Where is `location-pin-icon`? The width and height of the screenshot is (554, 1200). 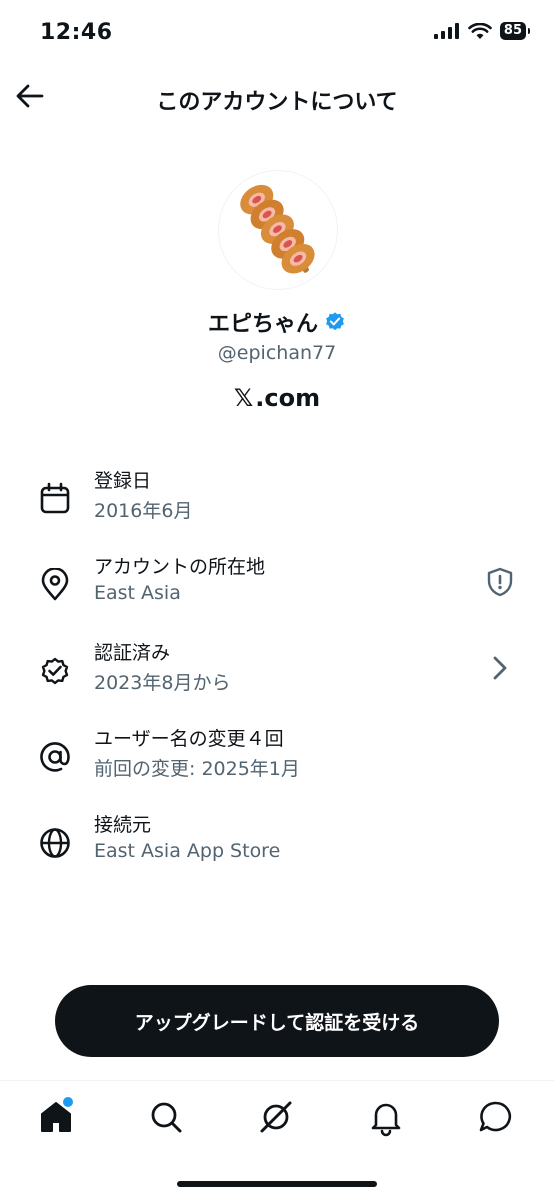
location-pin-icon is located at coordinates (55, 584).